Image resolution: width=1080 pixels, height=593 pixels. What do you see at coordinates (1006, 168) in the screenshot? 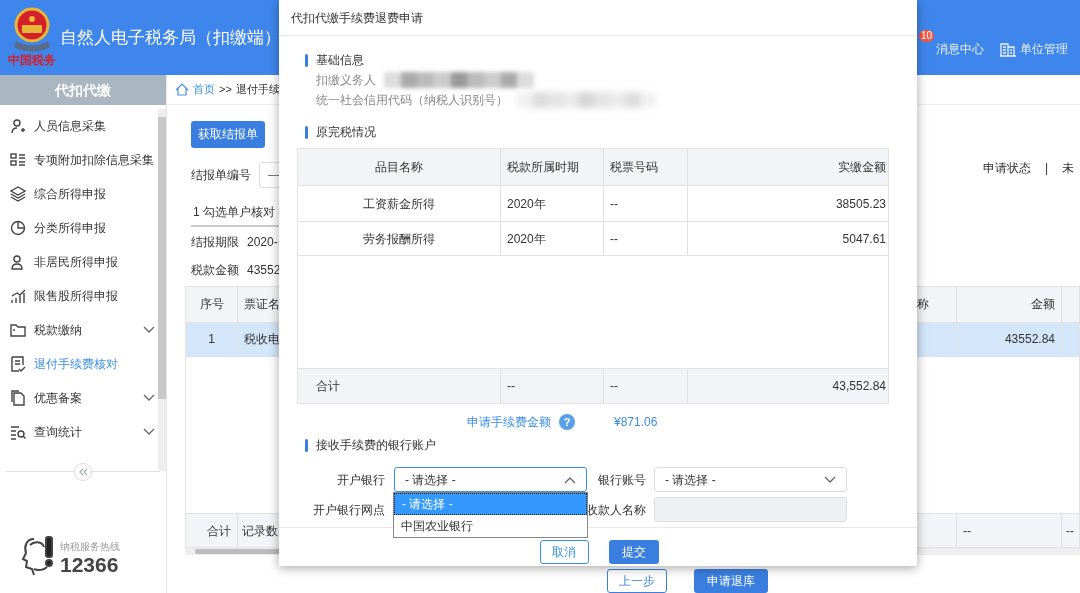
I see `status-label: 申请状态` at bounding box center [1006, 168].